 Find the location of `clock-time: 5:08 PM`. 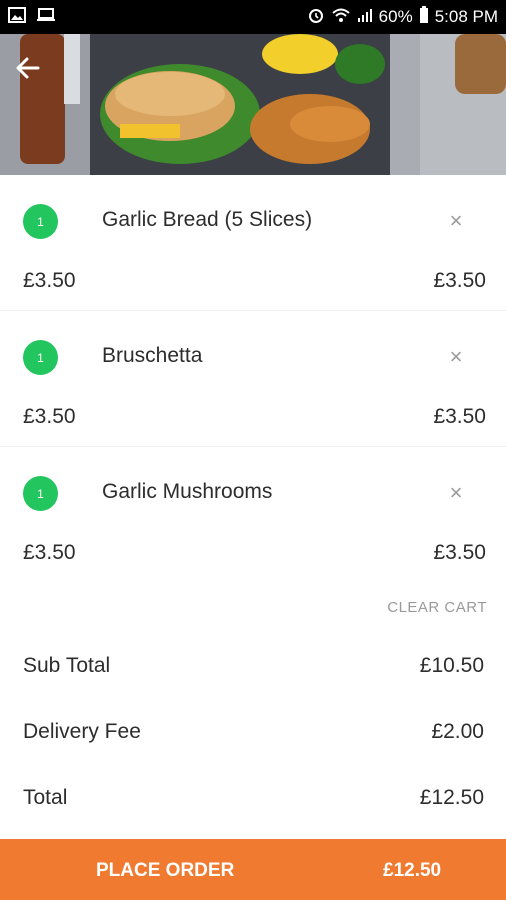

clock-time: 5:08 PM is located at coordinates (466, 16).